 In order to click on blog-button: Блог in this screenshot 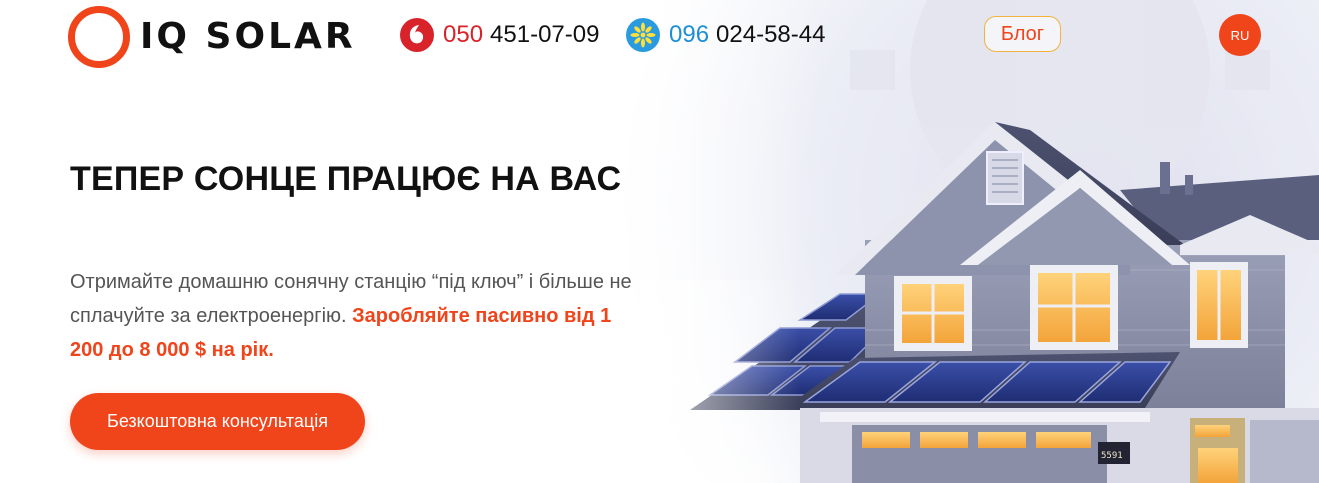, I will do `click(1022, 34)`.